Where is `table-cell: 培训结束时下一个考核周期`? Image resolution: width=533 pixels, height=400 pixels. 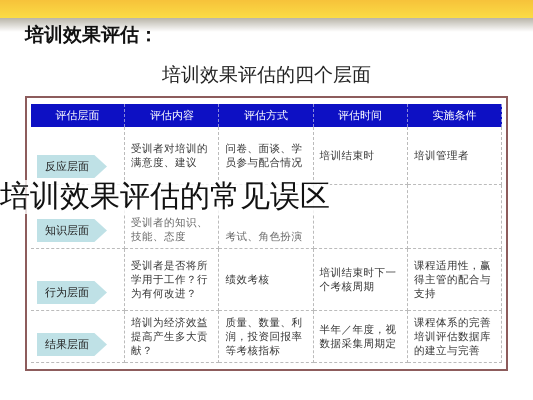 table-cell: 培训结束时下一个考核周期 is located at coordinates (361, 280).